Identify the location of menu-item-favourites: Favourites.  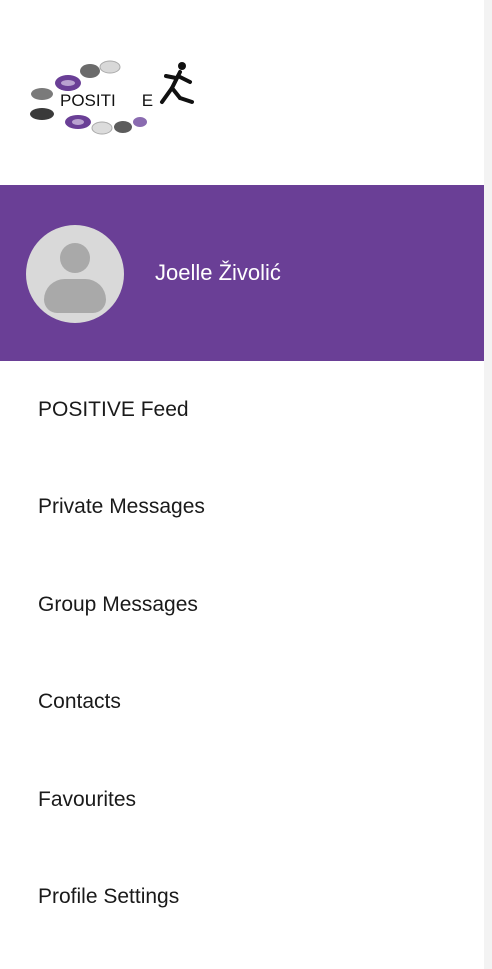
(242, 800).